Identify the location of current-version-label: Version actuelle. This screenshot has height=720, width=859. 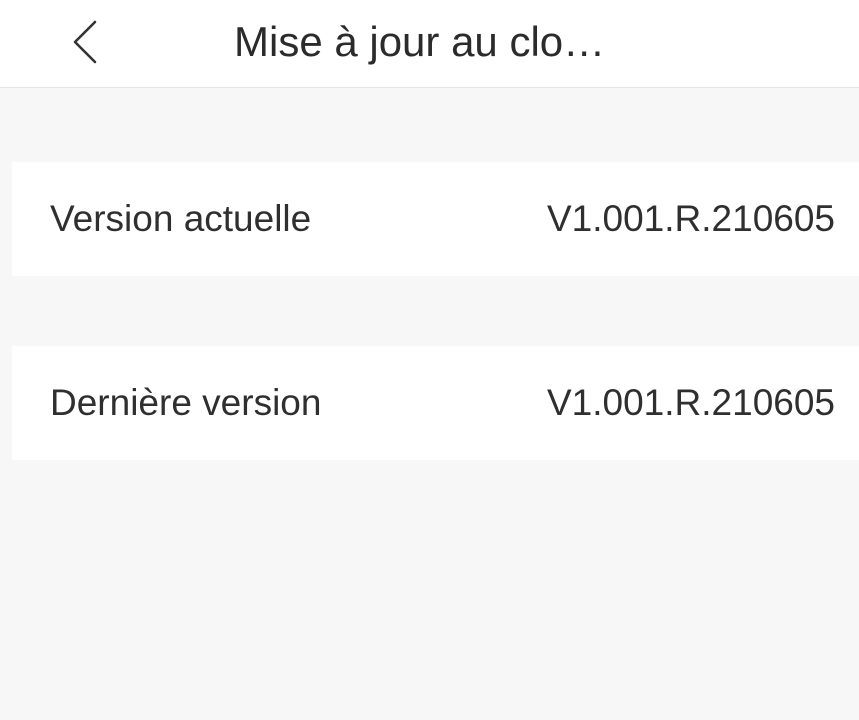
(181, 218).